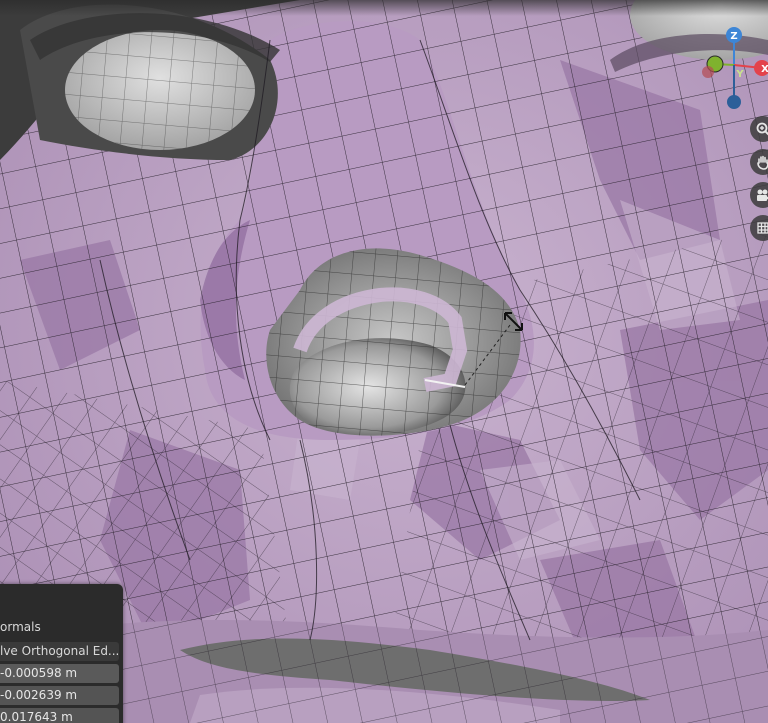  What do you see at coordinates (739, 74) in the screenshot?
I see `gizmo-y-label: Y` at bounding box center [739, 74].